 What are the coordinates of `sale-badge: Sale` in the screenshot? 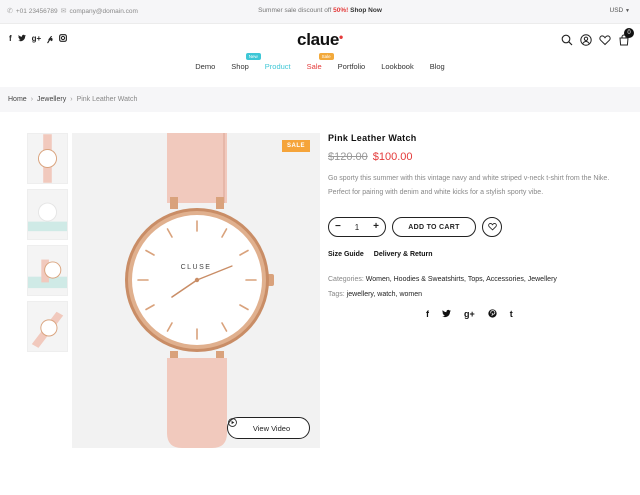 It's located at (326, 56).